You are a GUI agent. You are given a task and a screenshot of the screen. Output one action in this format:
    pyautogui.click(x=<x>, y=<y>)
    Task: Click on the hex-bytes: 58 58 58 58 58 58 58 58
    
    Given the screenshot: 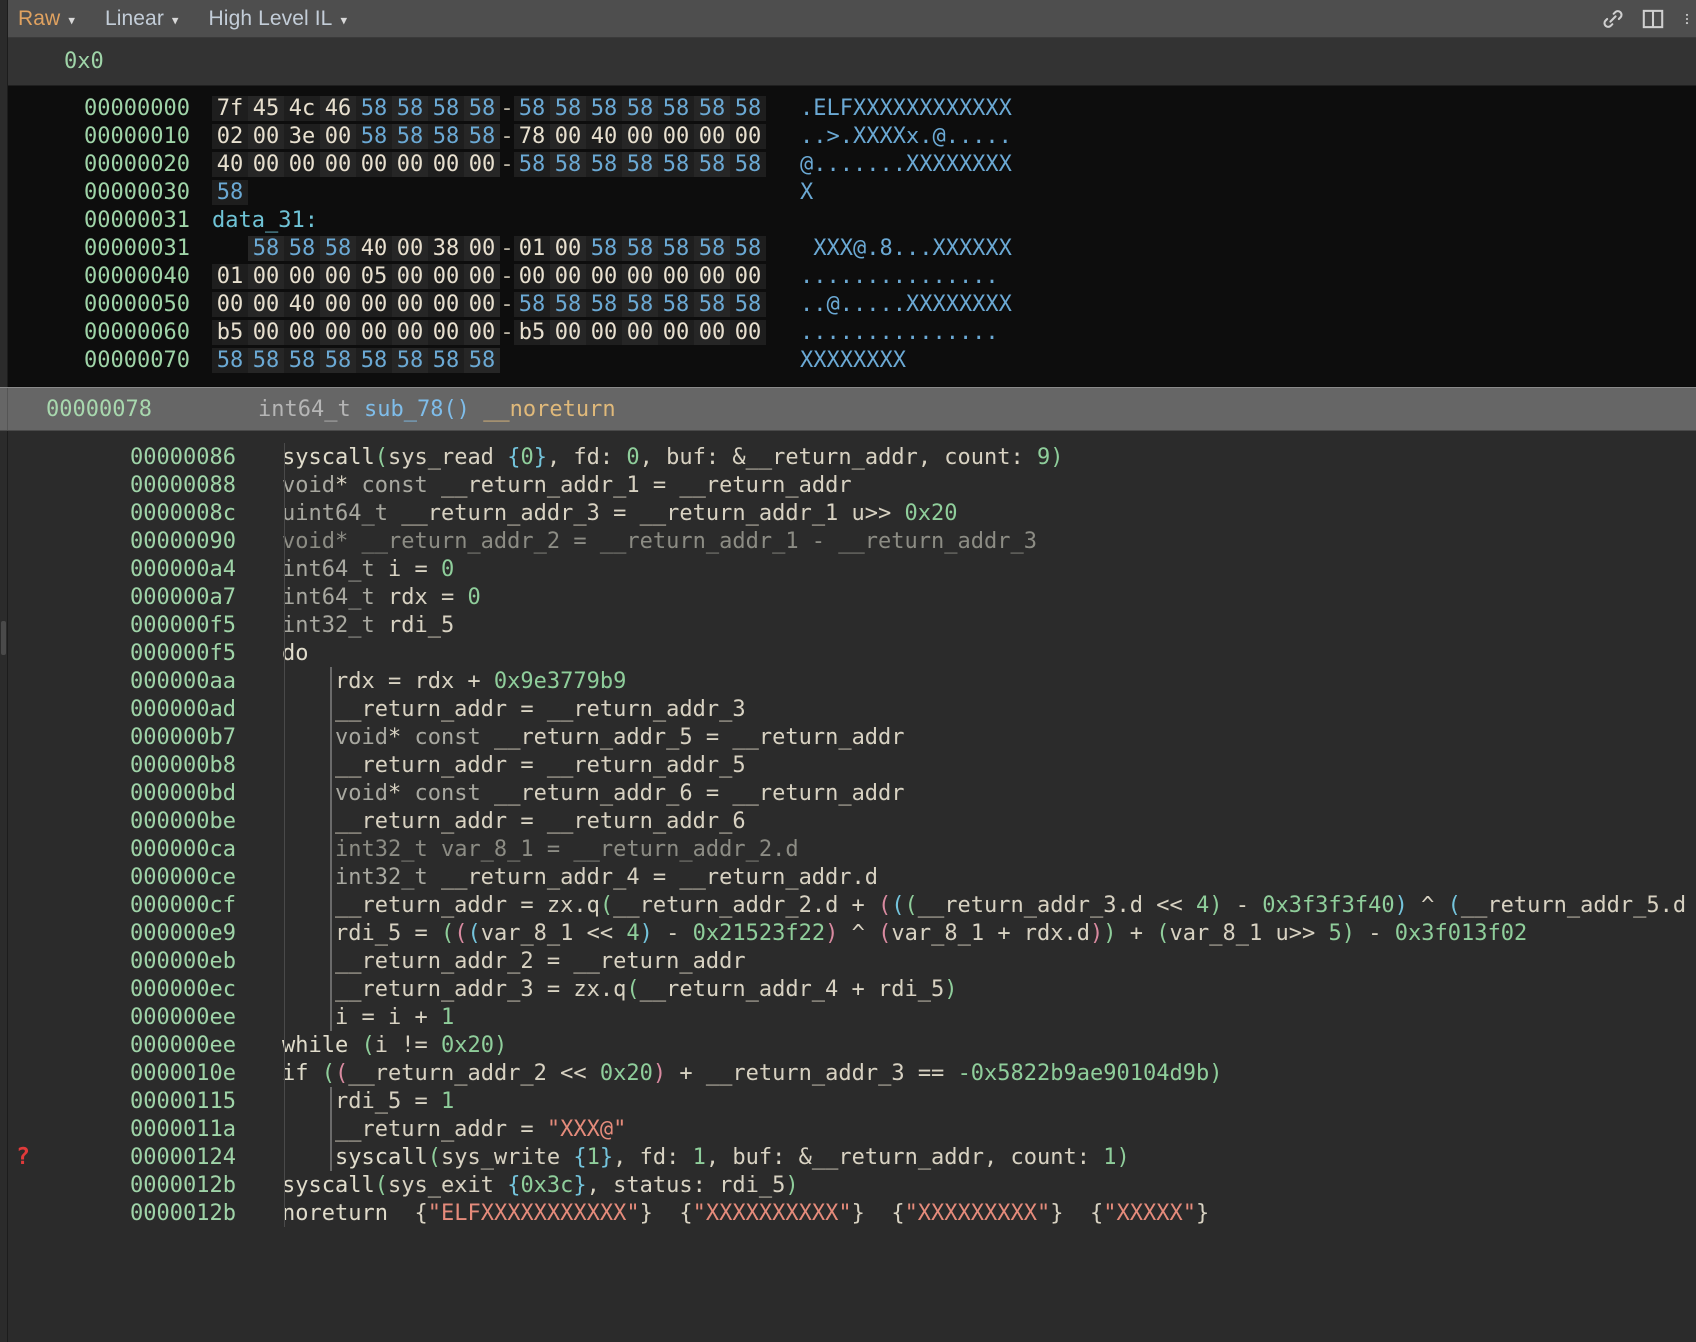 What is the action you would take?
    pyautogui.click(x=495, y=360)
    